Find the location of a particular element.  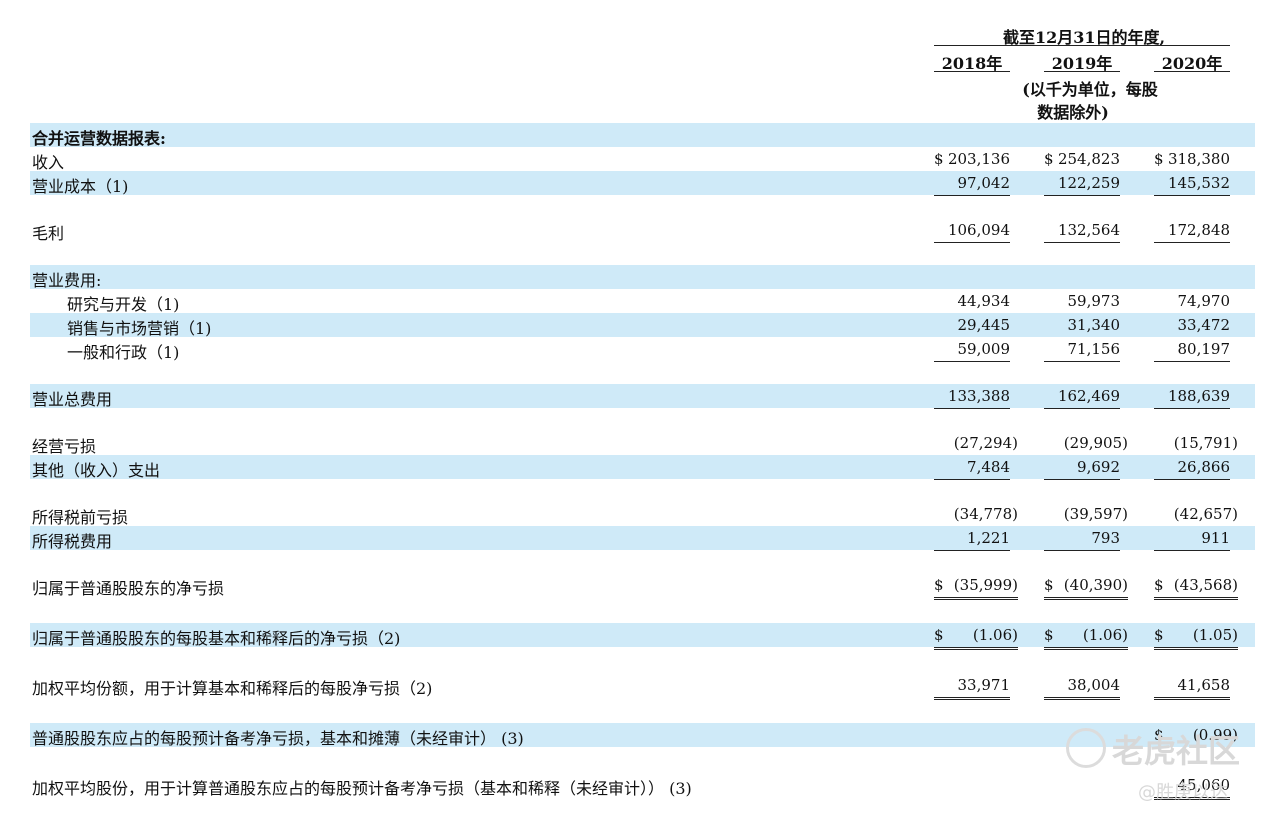

row-label: 归属于普通股股东的每股基本和稀释后的净亏损（2) is located at coordinates (216, 638).